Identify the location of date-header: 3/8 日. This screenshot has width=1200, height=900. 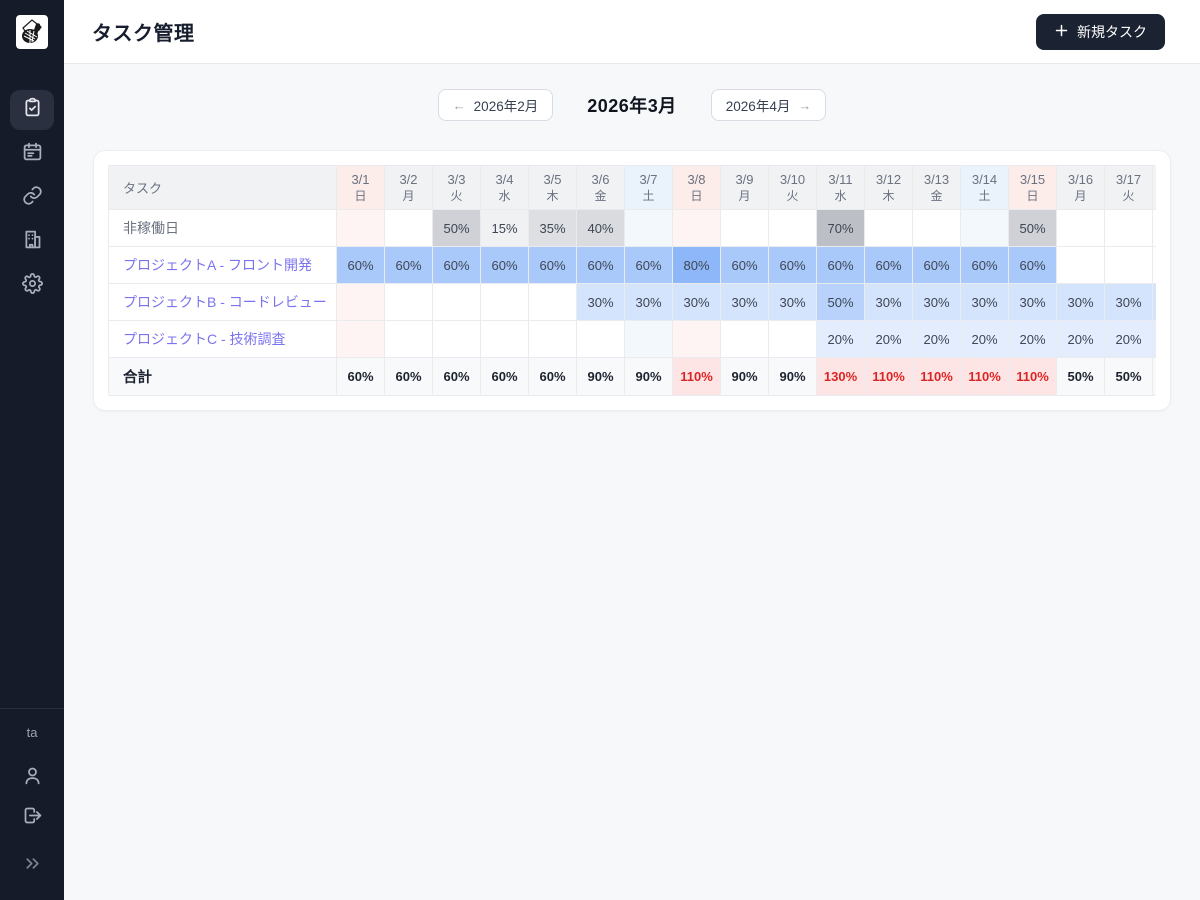
(696, 187).